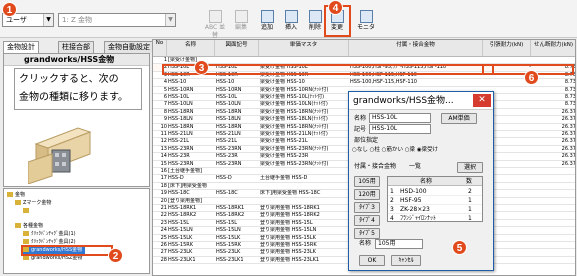 The image size is (577, 276). I want to click on cell-drawing: HSS-18LN, so click(228, 119).